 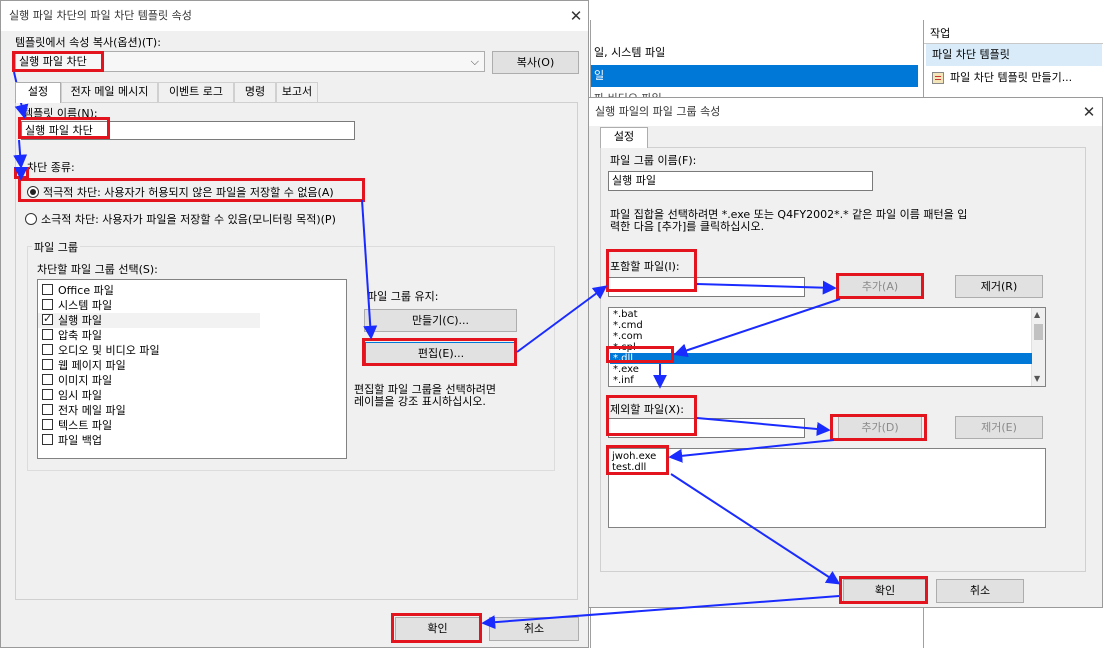 What do you see at coordinates (763, 426) in the screenshot?
I see `arrow-exclude-to-add` at bounding box center [763, 426].